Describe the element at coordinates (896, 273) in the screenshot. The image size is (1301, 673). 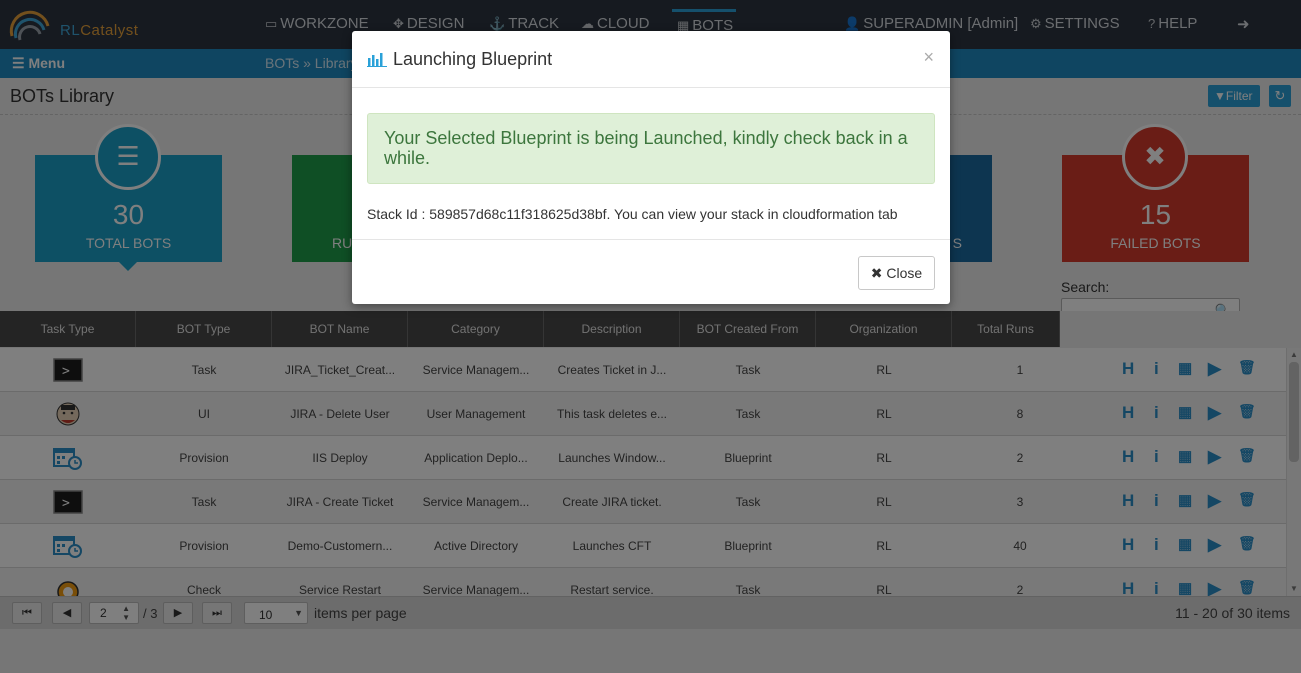
I see `close-button: ✖ Close` at that location.